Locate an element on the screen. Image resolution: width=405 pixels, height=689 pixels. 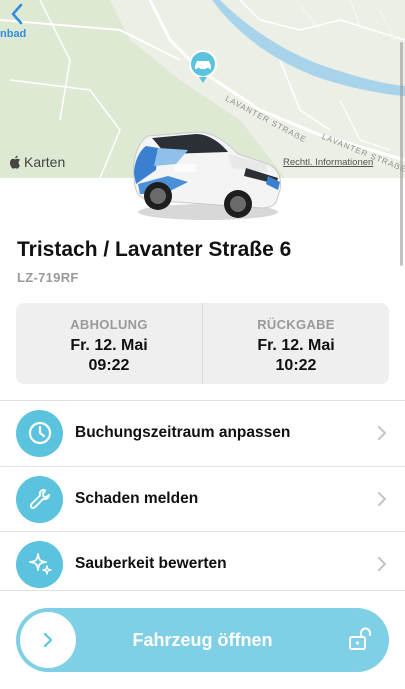
maps-logo: Karten is located at coordinates (37, 162).